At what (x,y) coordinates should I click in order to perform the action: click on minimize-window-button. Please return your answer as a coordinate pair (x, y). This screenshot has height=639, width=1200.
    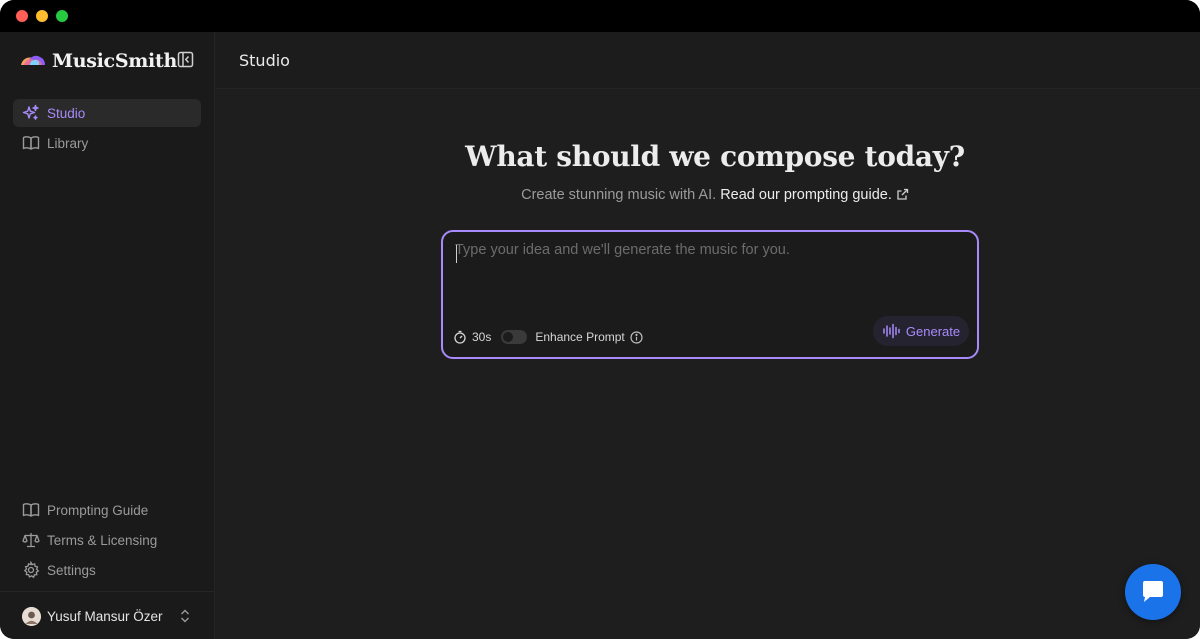
    Looking at the image, I should click on (42, 16).